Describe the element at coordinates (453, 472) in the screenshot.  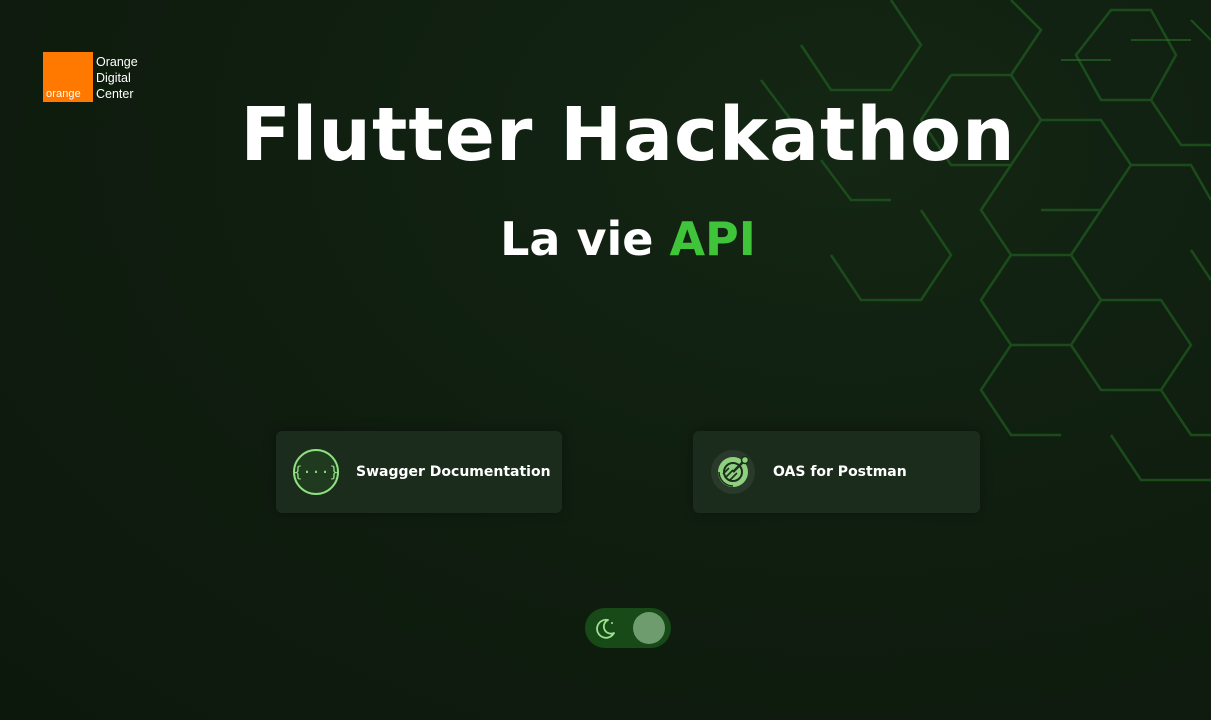
I see `swagger-documentation-label: Swagger Documentation` at that location.